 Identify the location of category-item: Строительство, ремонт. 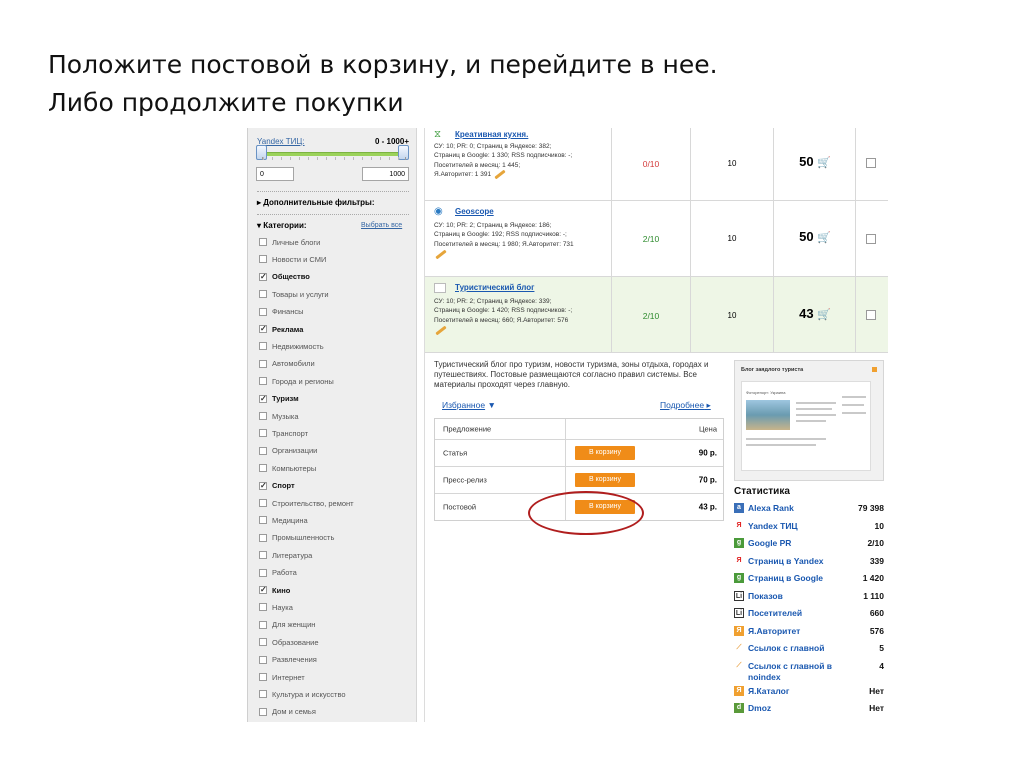
(306, 503).